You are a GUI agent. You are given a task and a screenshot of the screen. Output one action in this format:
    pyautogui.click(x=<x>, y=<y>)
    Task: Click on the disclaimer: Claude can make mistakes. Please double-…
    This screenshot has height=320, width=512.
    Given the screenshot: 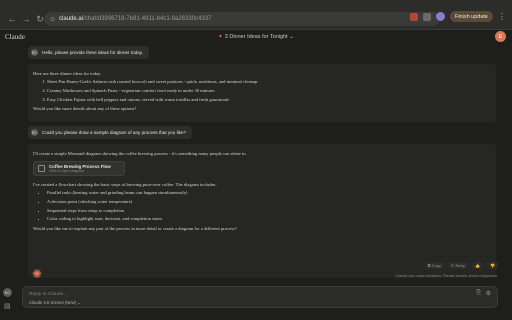 What is the action you would take?
    pyautogui.click(x=446, y=276)
    